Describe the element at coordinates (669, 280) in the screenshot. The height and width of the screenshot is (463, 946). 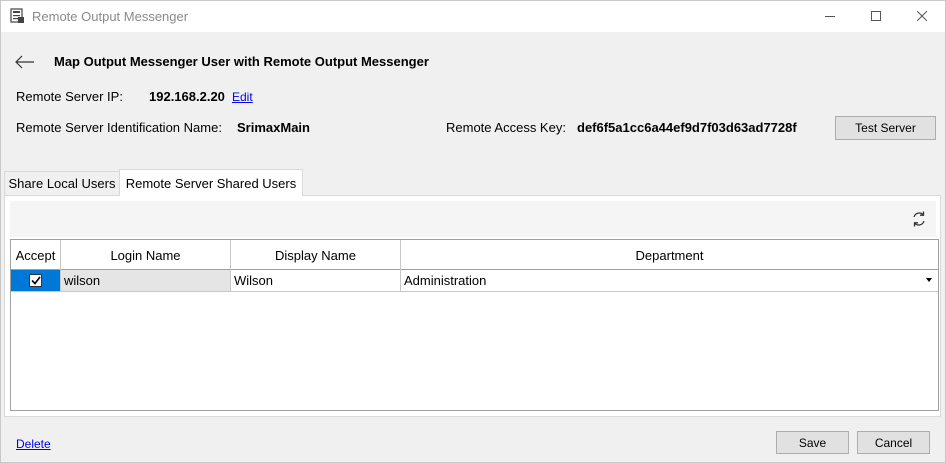
I see `department-select: Administration` at that location.